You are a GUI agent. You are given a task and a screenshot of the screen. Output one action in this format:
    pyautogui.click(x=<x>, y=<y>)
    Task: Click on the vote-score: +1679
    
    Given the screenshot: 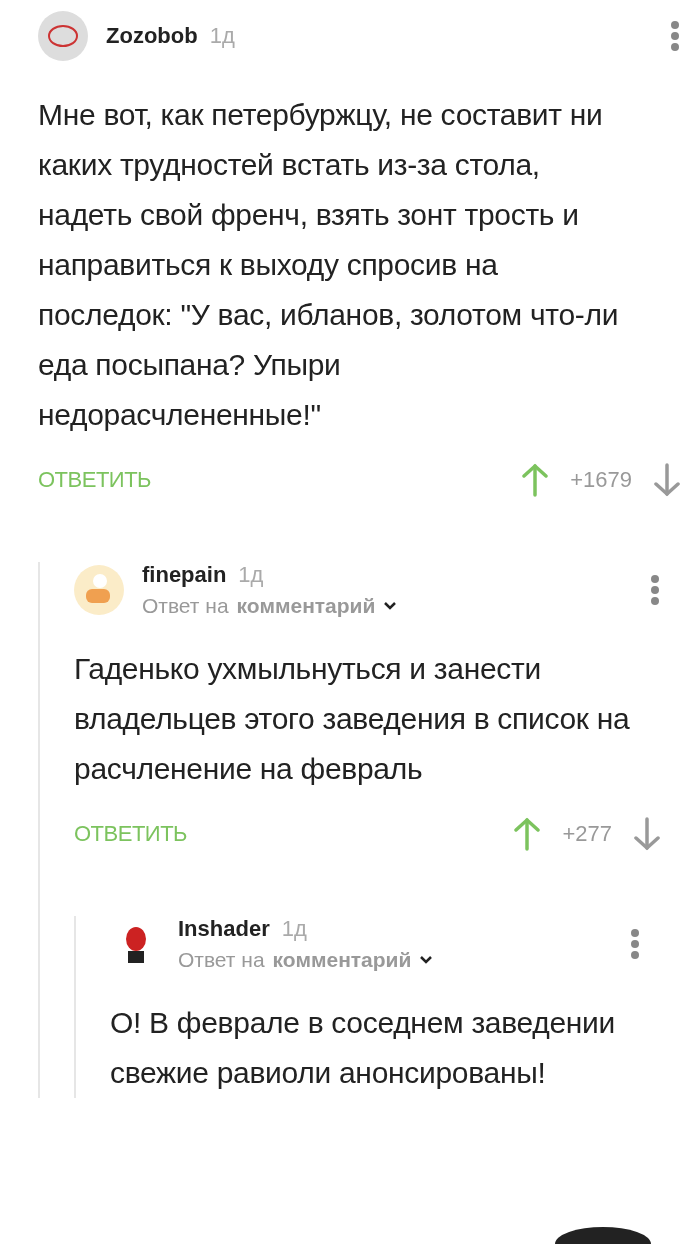 What is the action you would take?
    pyautogui.click(x=601, y=480)
    